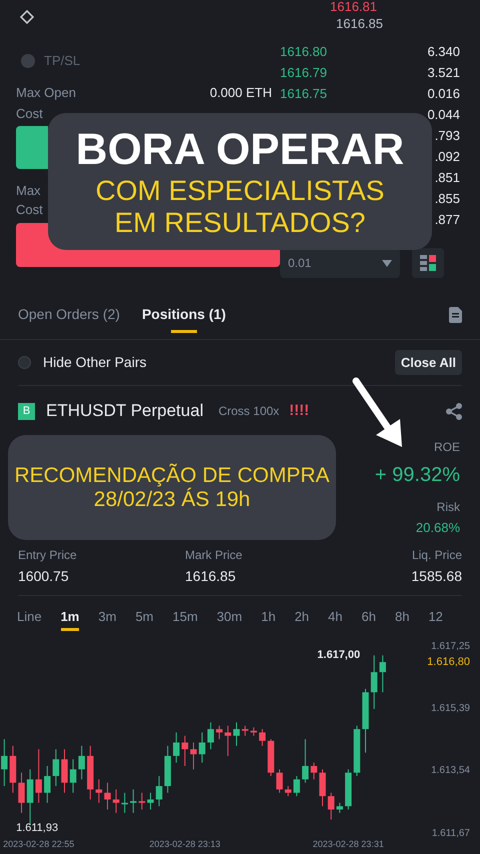 The height and width of the screenshot is (854, 480). I want to click on field-value: 0.000 ETH, so click(241, 93).